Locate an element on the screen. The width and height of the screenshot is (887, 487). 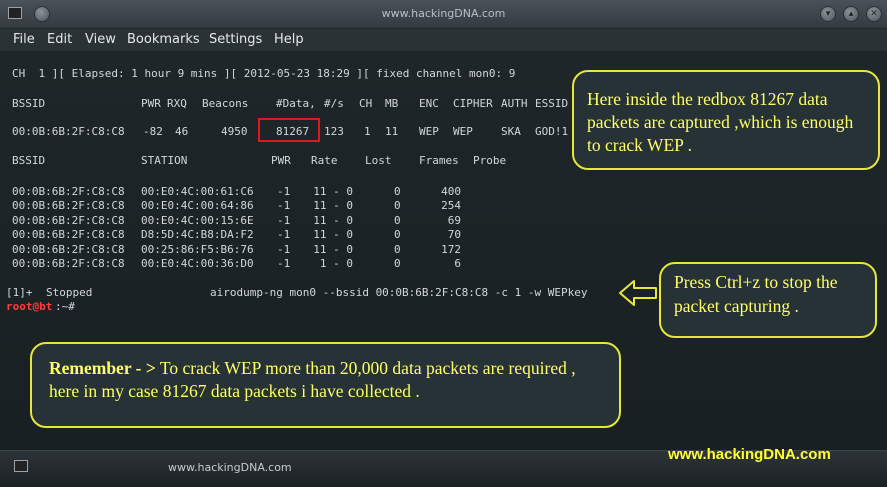
ap-mb: 11 is located at coordinates (392, 131).